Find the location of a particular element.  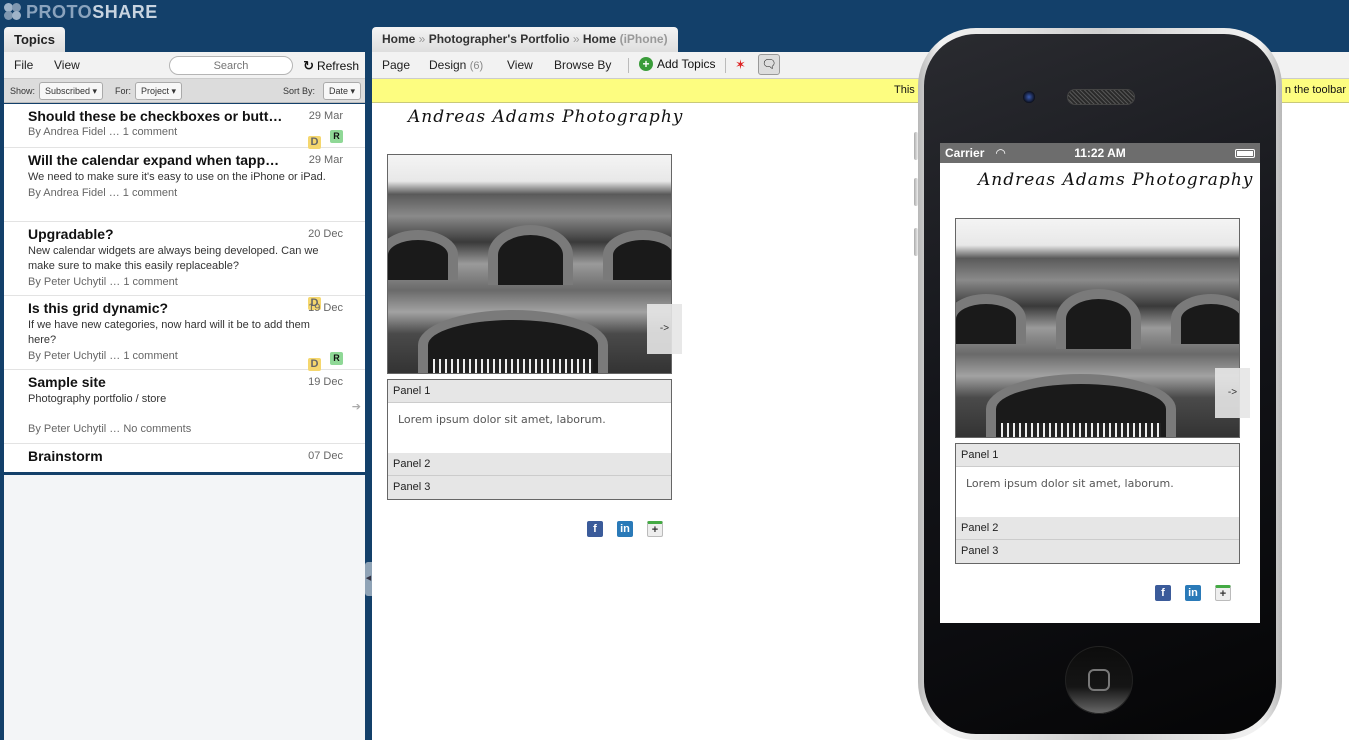

topic-date: 07 Dec is located at coordinates (325, 456).